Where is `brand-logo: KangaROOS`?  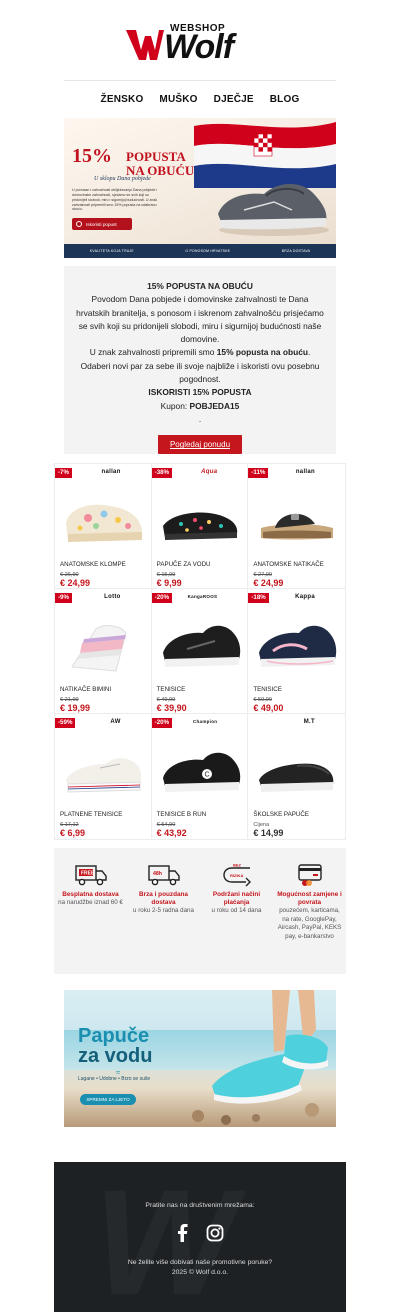 brand-logo: KangaROOS is located at coordinates (202, 596).